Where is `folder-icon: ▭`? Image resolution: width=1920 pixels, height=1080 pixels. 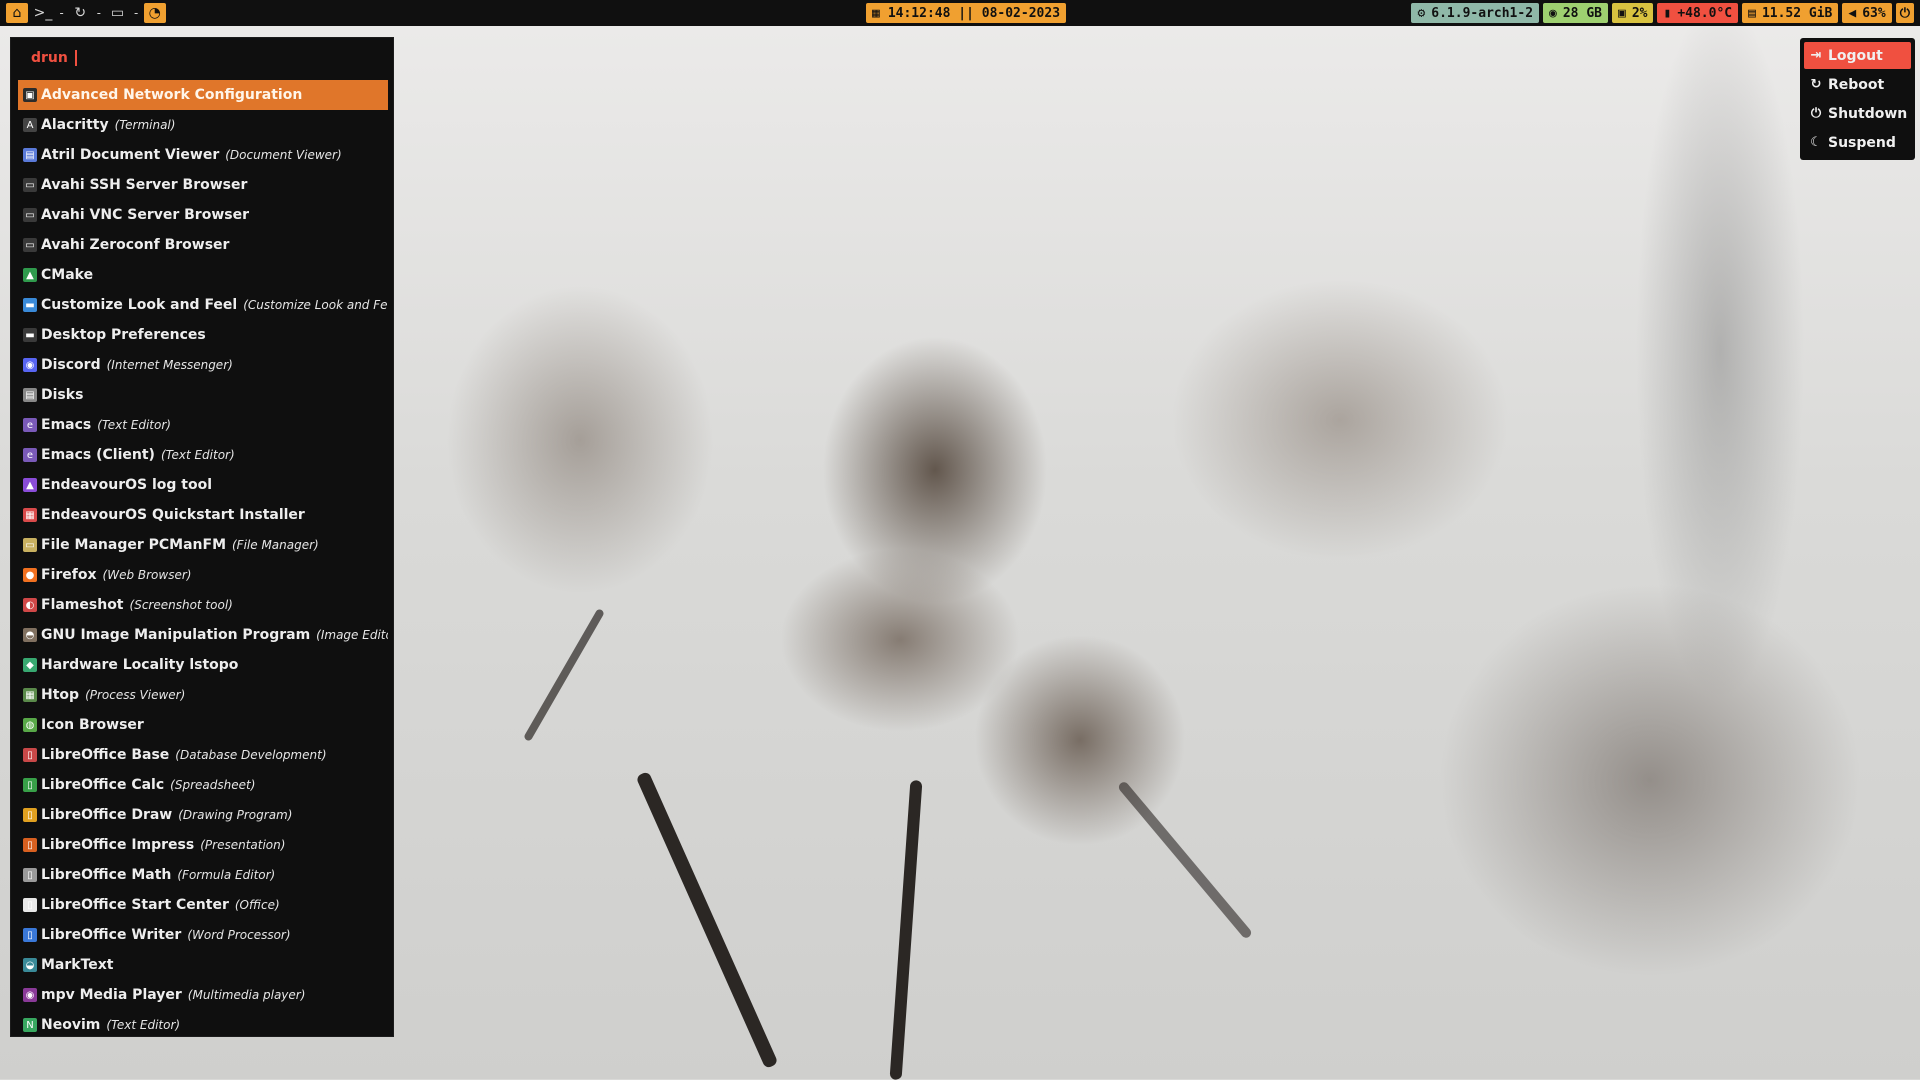
folder-icon: ▭ is located at coordinates (117, 13).